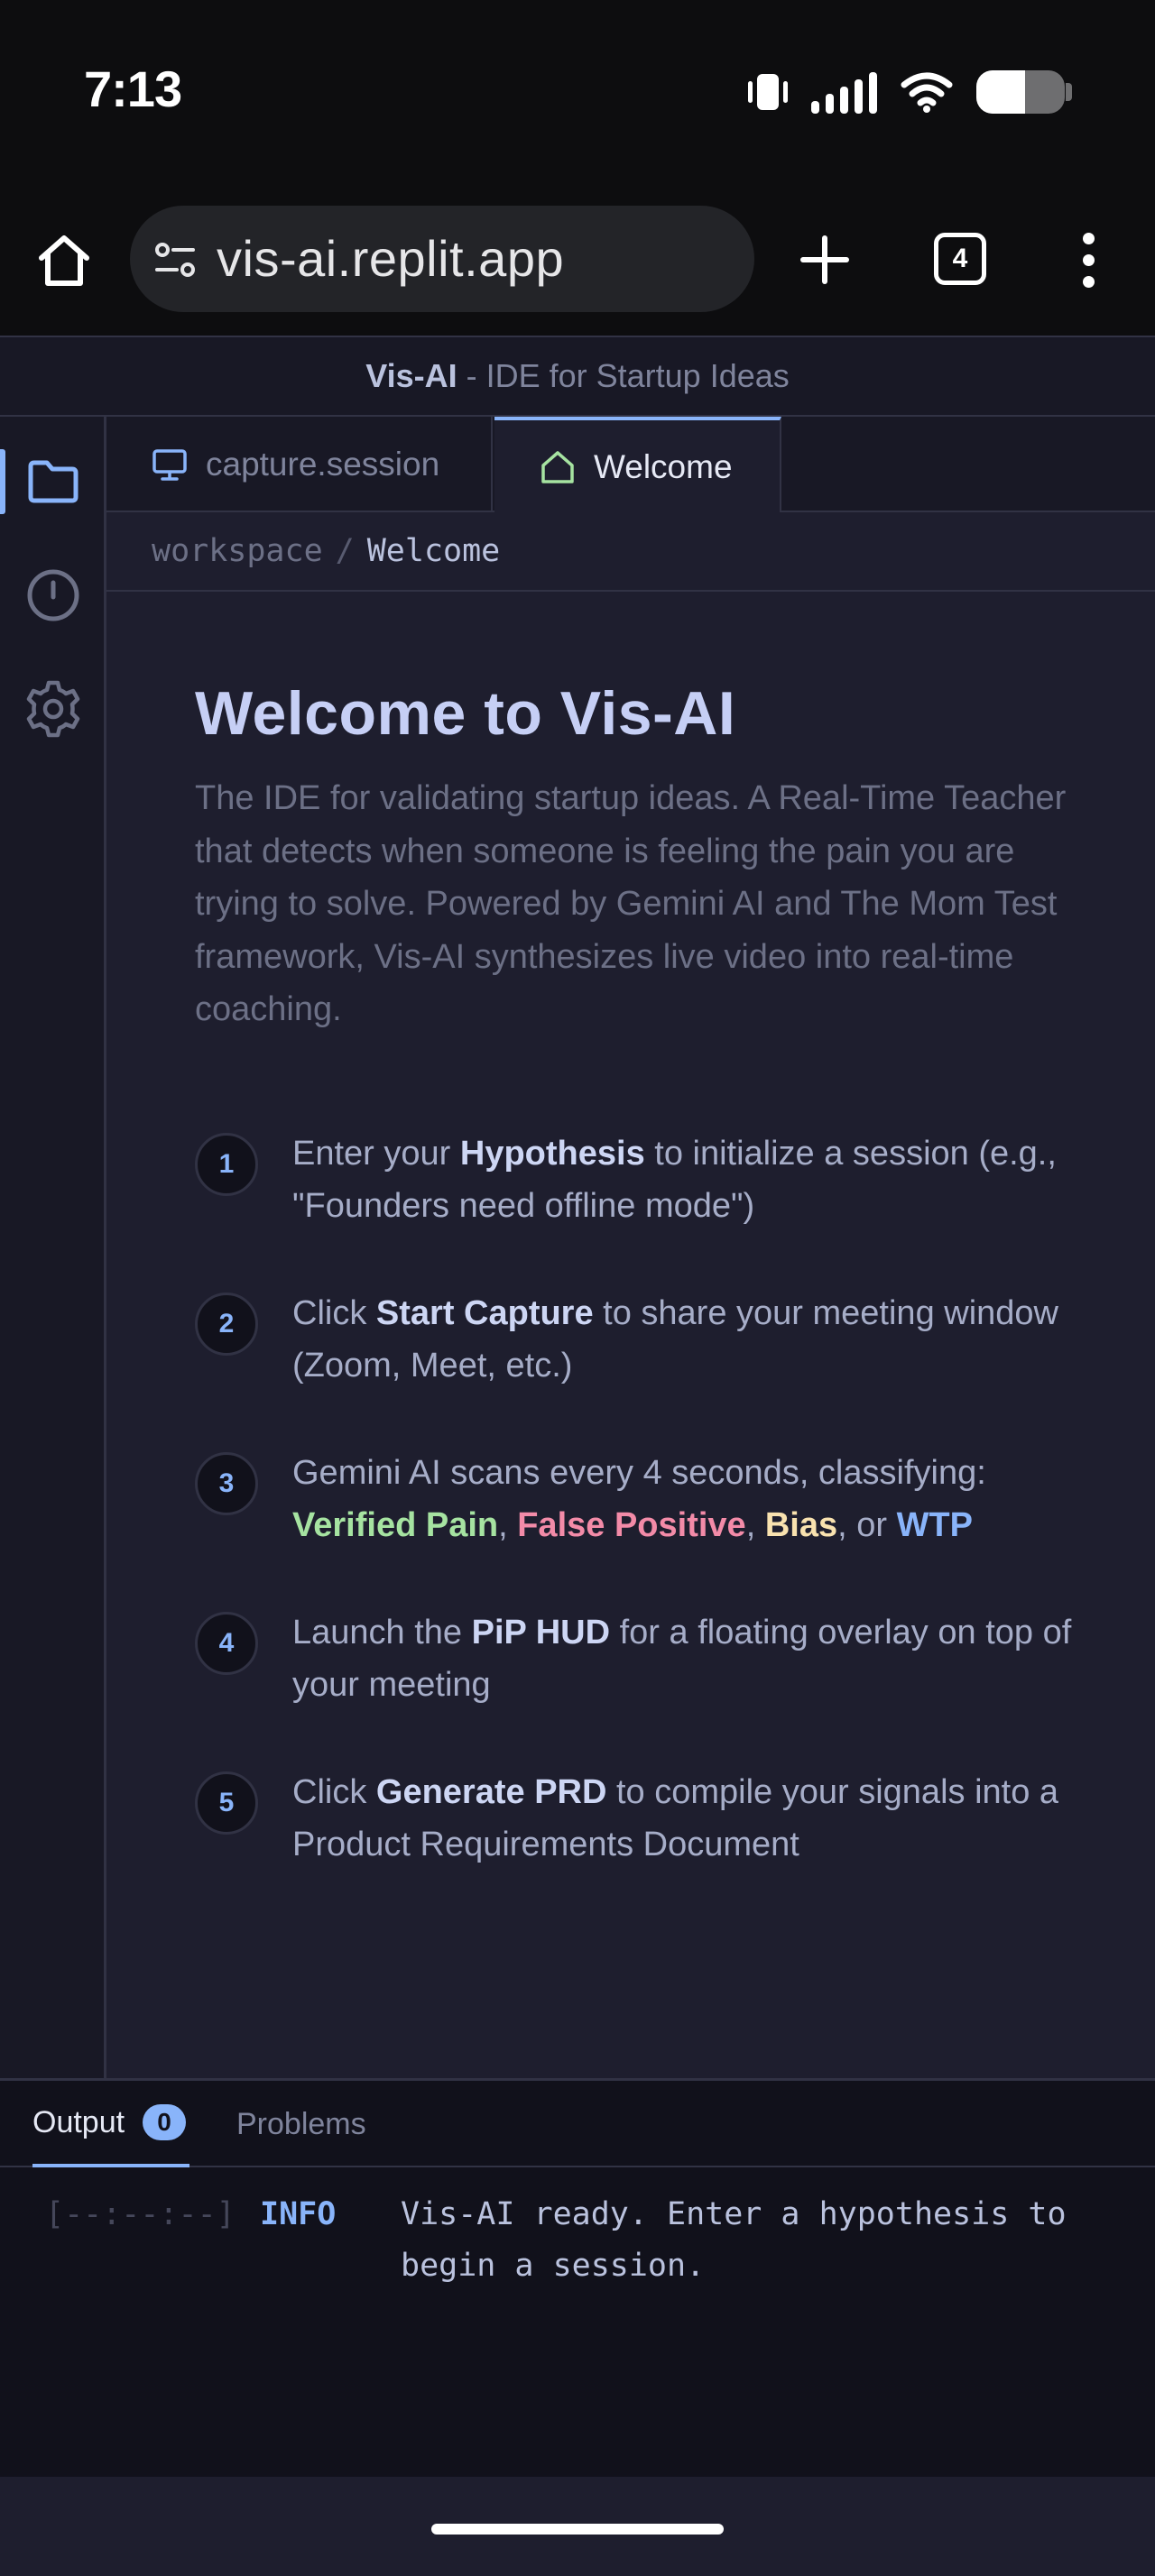 The image size is (1155, 2576). Describe the element at coordinates (844, 92) in the screenshot. I see `cellular-signal-icon` at that location.